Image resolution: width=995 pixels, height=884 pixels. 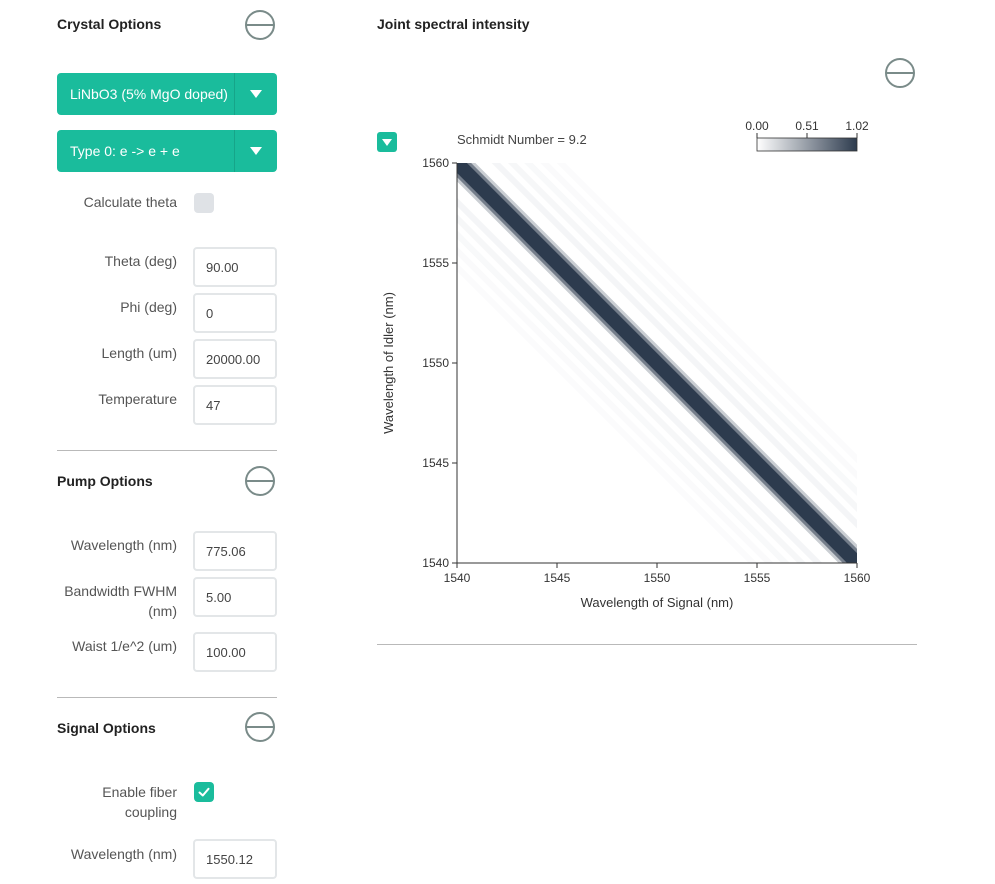 I want to click on pump-bandwidth-label: Bandwidth FWHM (nm), so click(x=120, y=601).